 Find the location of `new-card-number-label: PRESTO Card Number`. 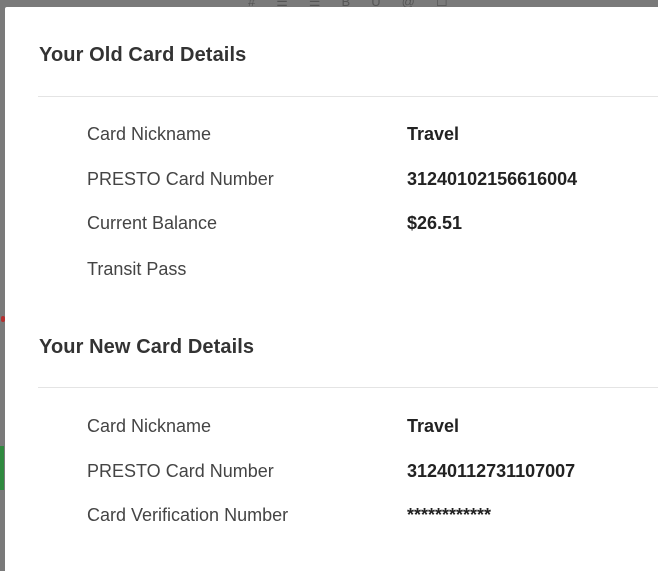

new-card-number-label: PRESTO Card Number is located at coordinates (180, 471).